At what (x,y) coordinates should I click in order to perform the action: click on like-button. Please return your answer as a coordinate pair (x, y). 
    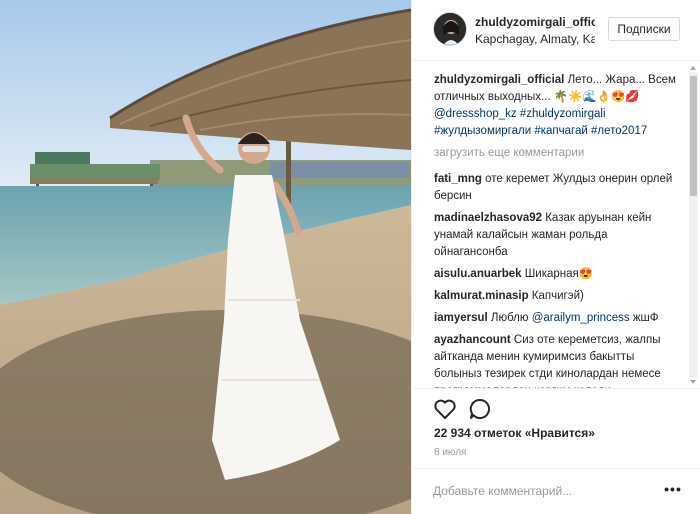
    Looking at the image, I should click on (445, 409).